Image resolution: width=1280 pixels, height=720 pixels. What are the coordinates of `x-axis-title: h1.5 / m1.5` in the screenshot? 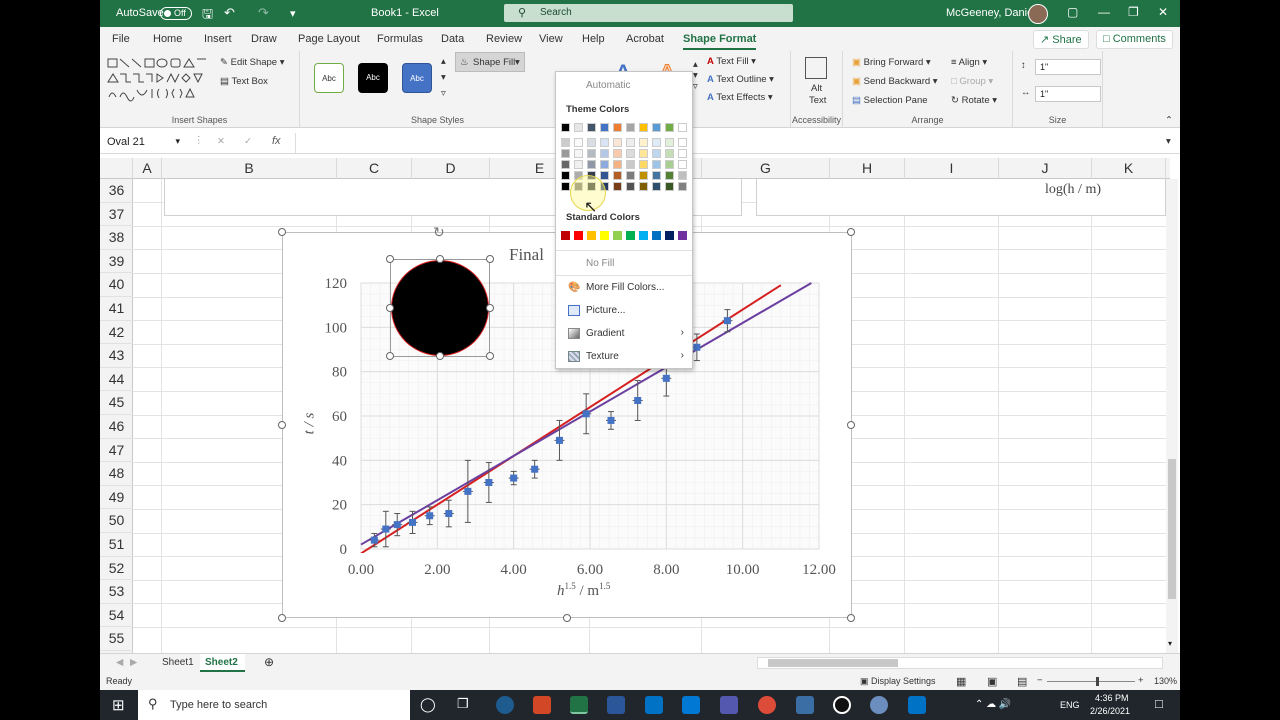 It's located at (583, 590).